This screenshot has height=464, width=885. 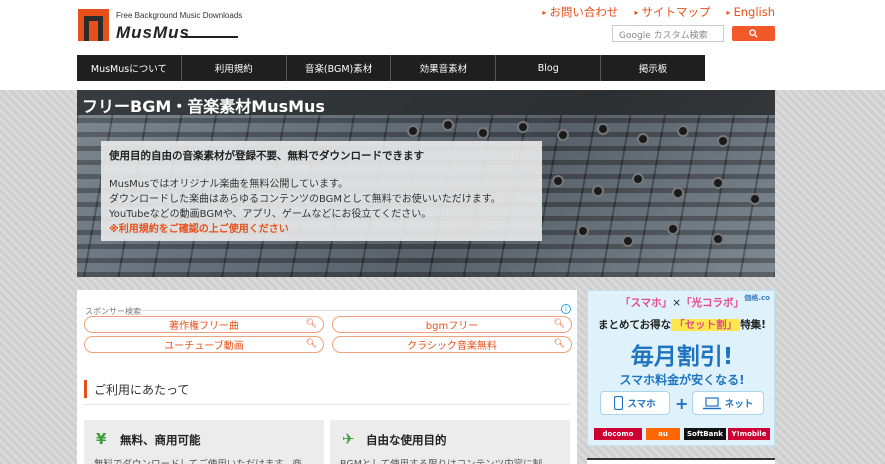 I want to click on nav-about: MusMusについて, so click(x=129, y=68).